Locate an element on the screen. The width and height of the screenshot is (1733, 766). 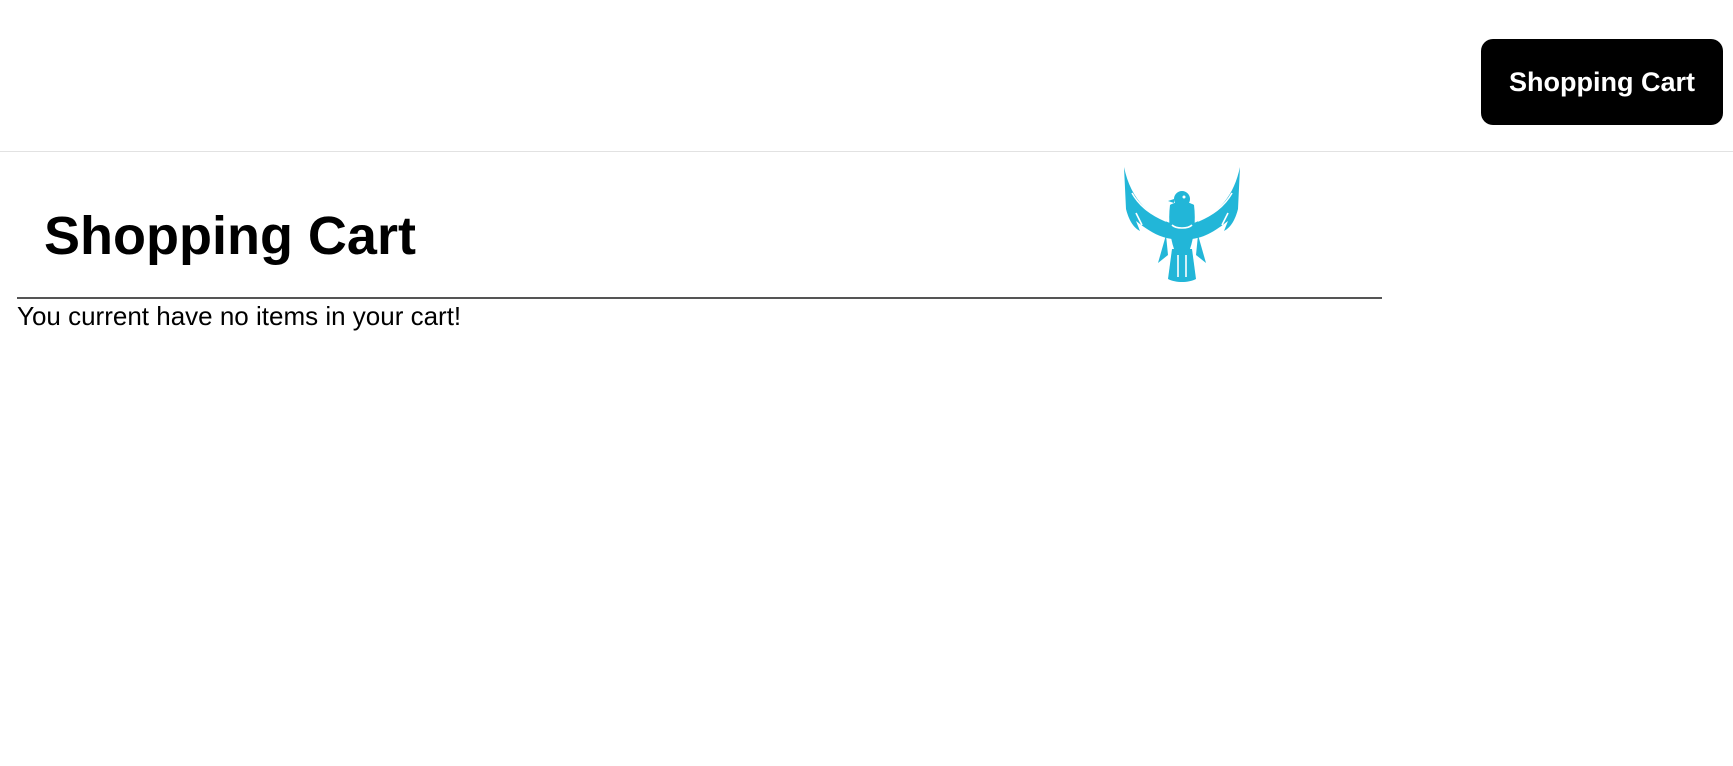
shopping-cart-button: Shopping Cart is located at coordinates (1602, 82).